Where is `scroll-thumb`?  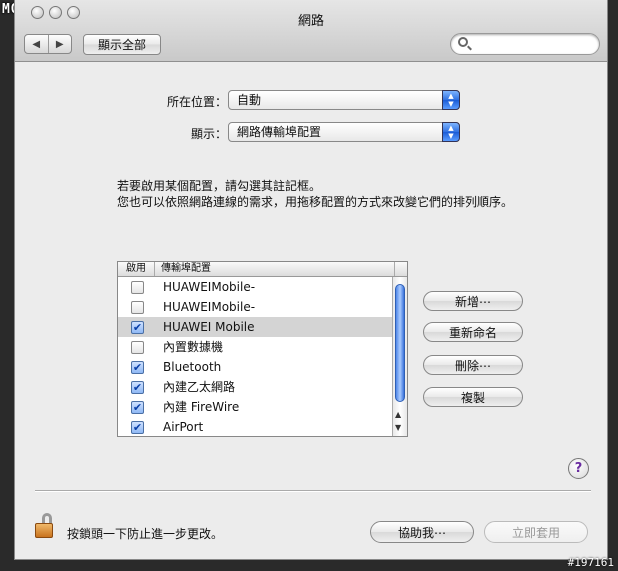 scroll-thumb is located at coordinates (400, 343).